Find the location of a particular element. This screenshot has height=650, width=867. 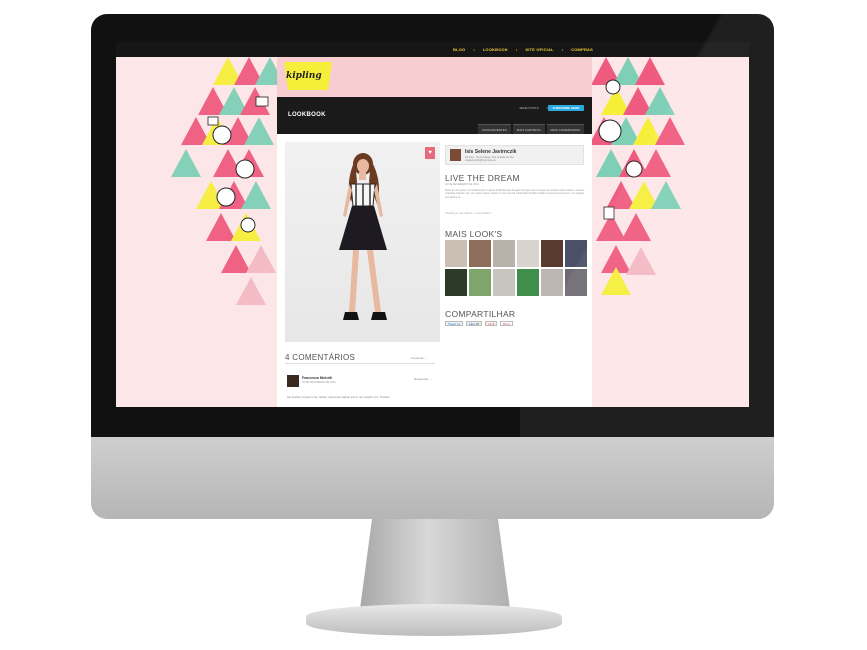

comments-title: 4 COMENTÁRIOS is located at coordinates (320, 357).